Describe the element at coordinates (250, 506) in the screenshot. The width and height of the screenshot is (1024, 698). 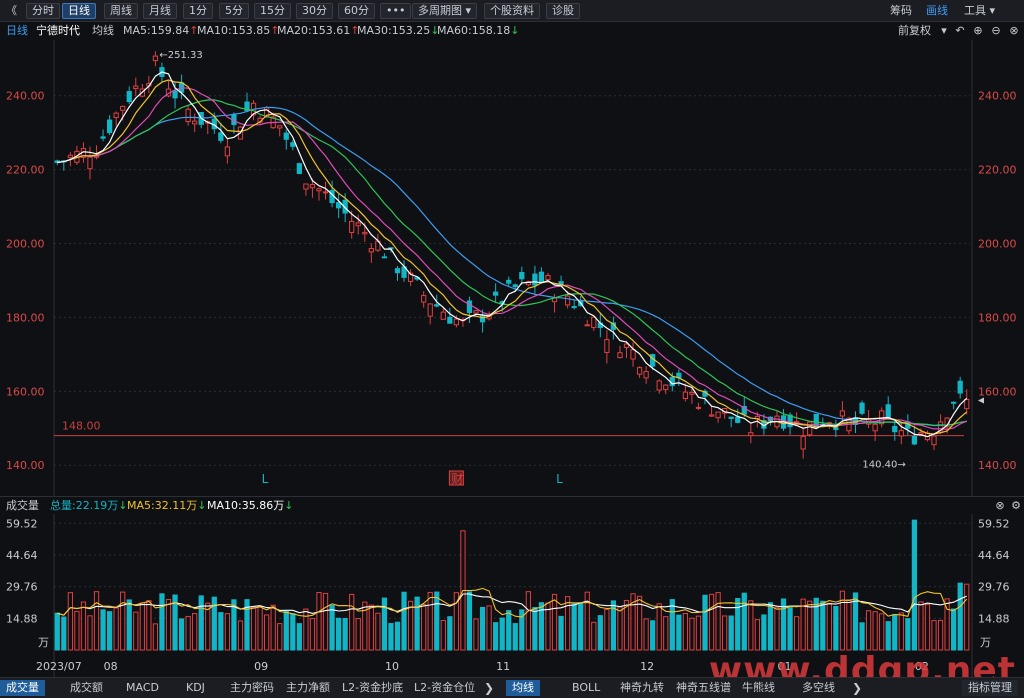
I see `volume-ma10: MA10:35.86万↓` at that location.